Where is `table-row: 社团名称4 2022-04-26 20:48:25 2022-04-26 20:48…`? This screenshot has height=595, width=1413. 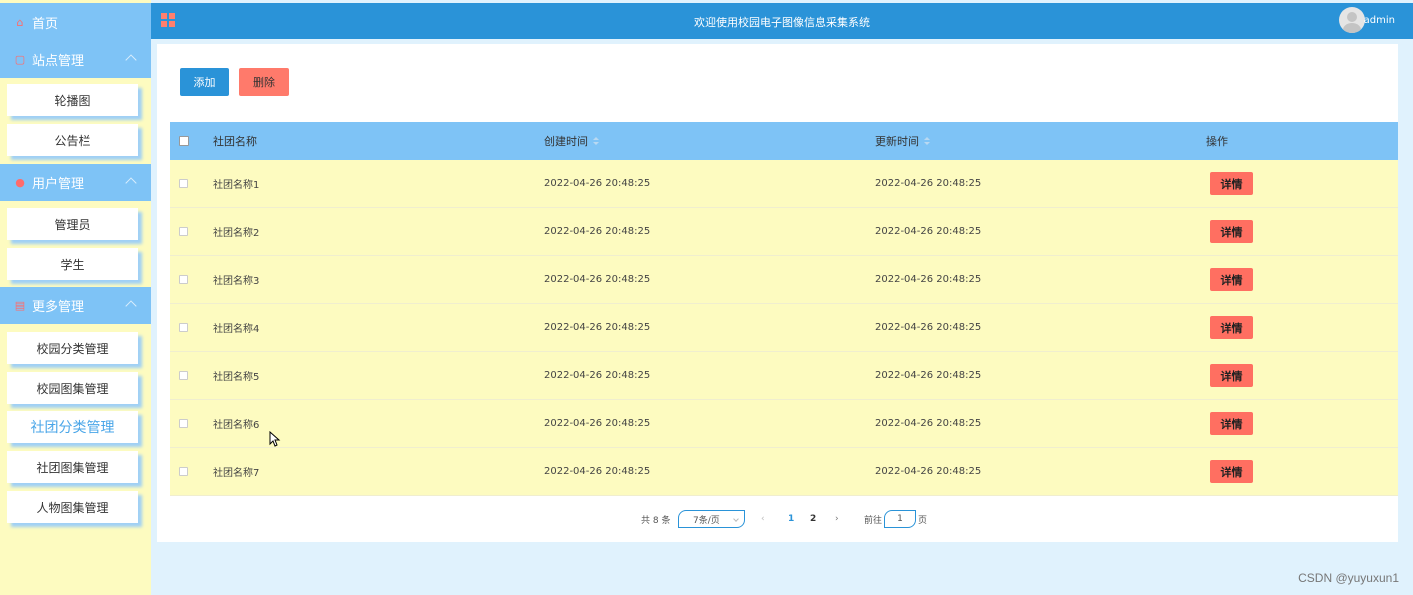
table-row: 社团名称4 2022-04-26 20:48:25 2022-04-26 20:48… is located at coordinates (784, 328).